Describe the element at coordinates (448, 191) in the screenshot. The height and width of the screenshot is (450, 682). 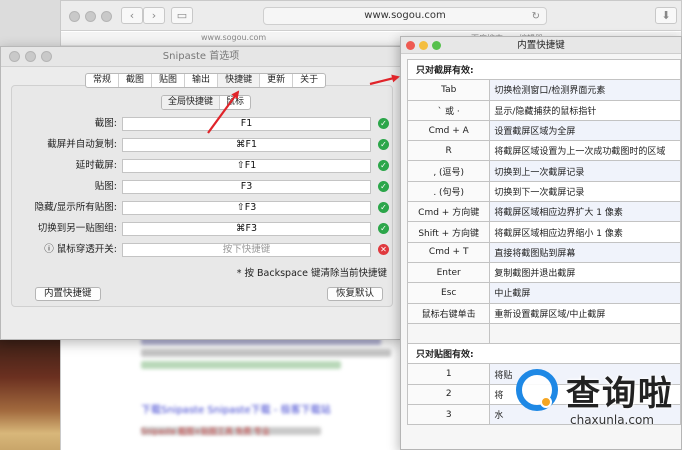
I see `shortcut-key: . (句号)` at that location.